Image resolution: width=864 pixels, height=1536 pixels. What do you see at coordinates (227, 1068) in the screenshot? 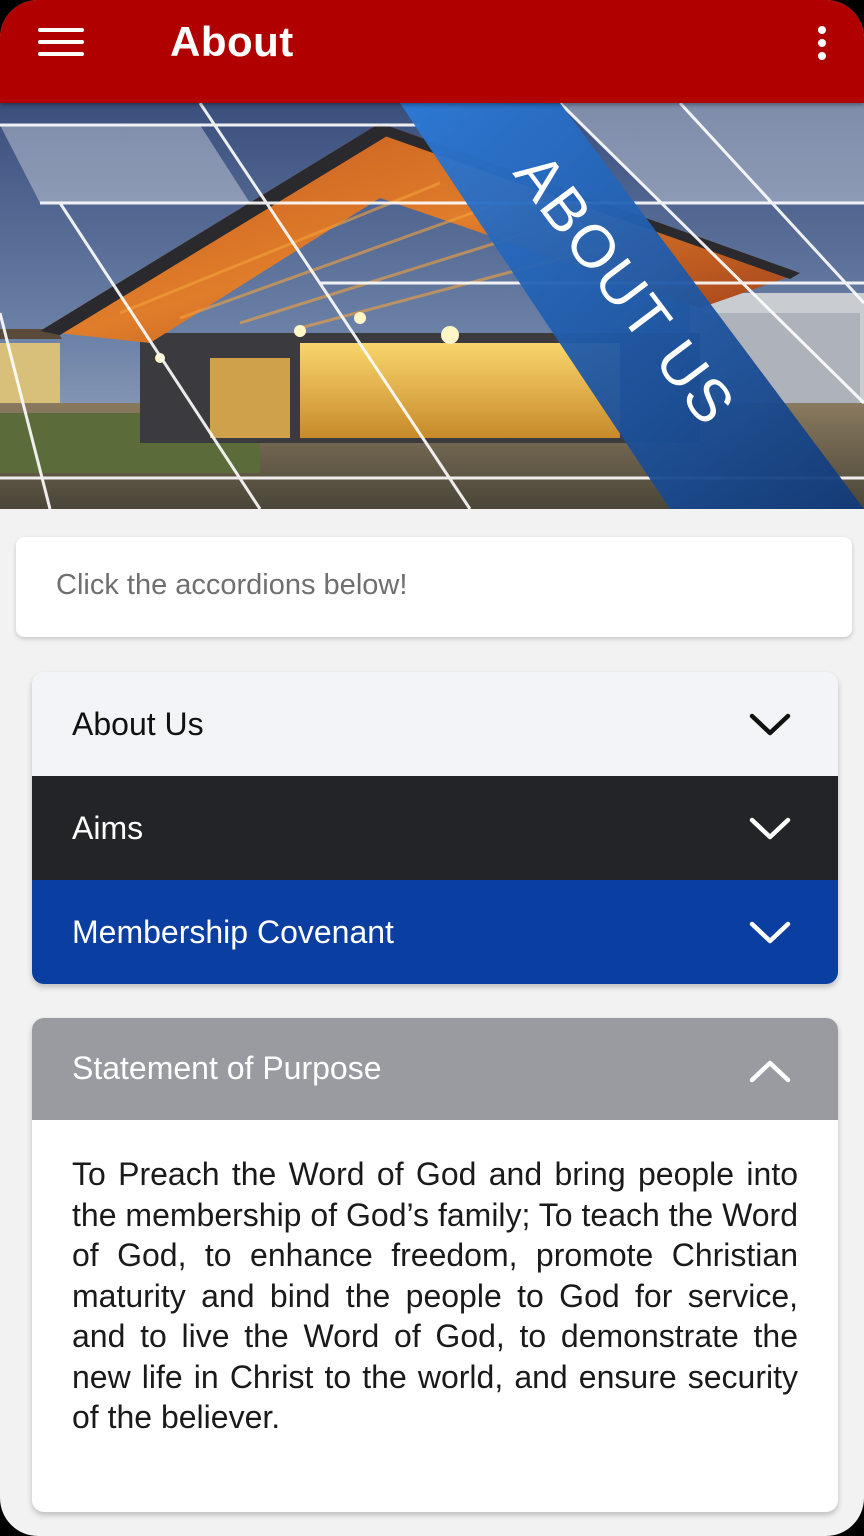
I see `accordion-label: Statement of Purpose` at bounding box center [227, 1068].